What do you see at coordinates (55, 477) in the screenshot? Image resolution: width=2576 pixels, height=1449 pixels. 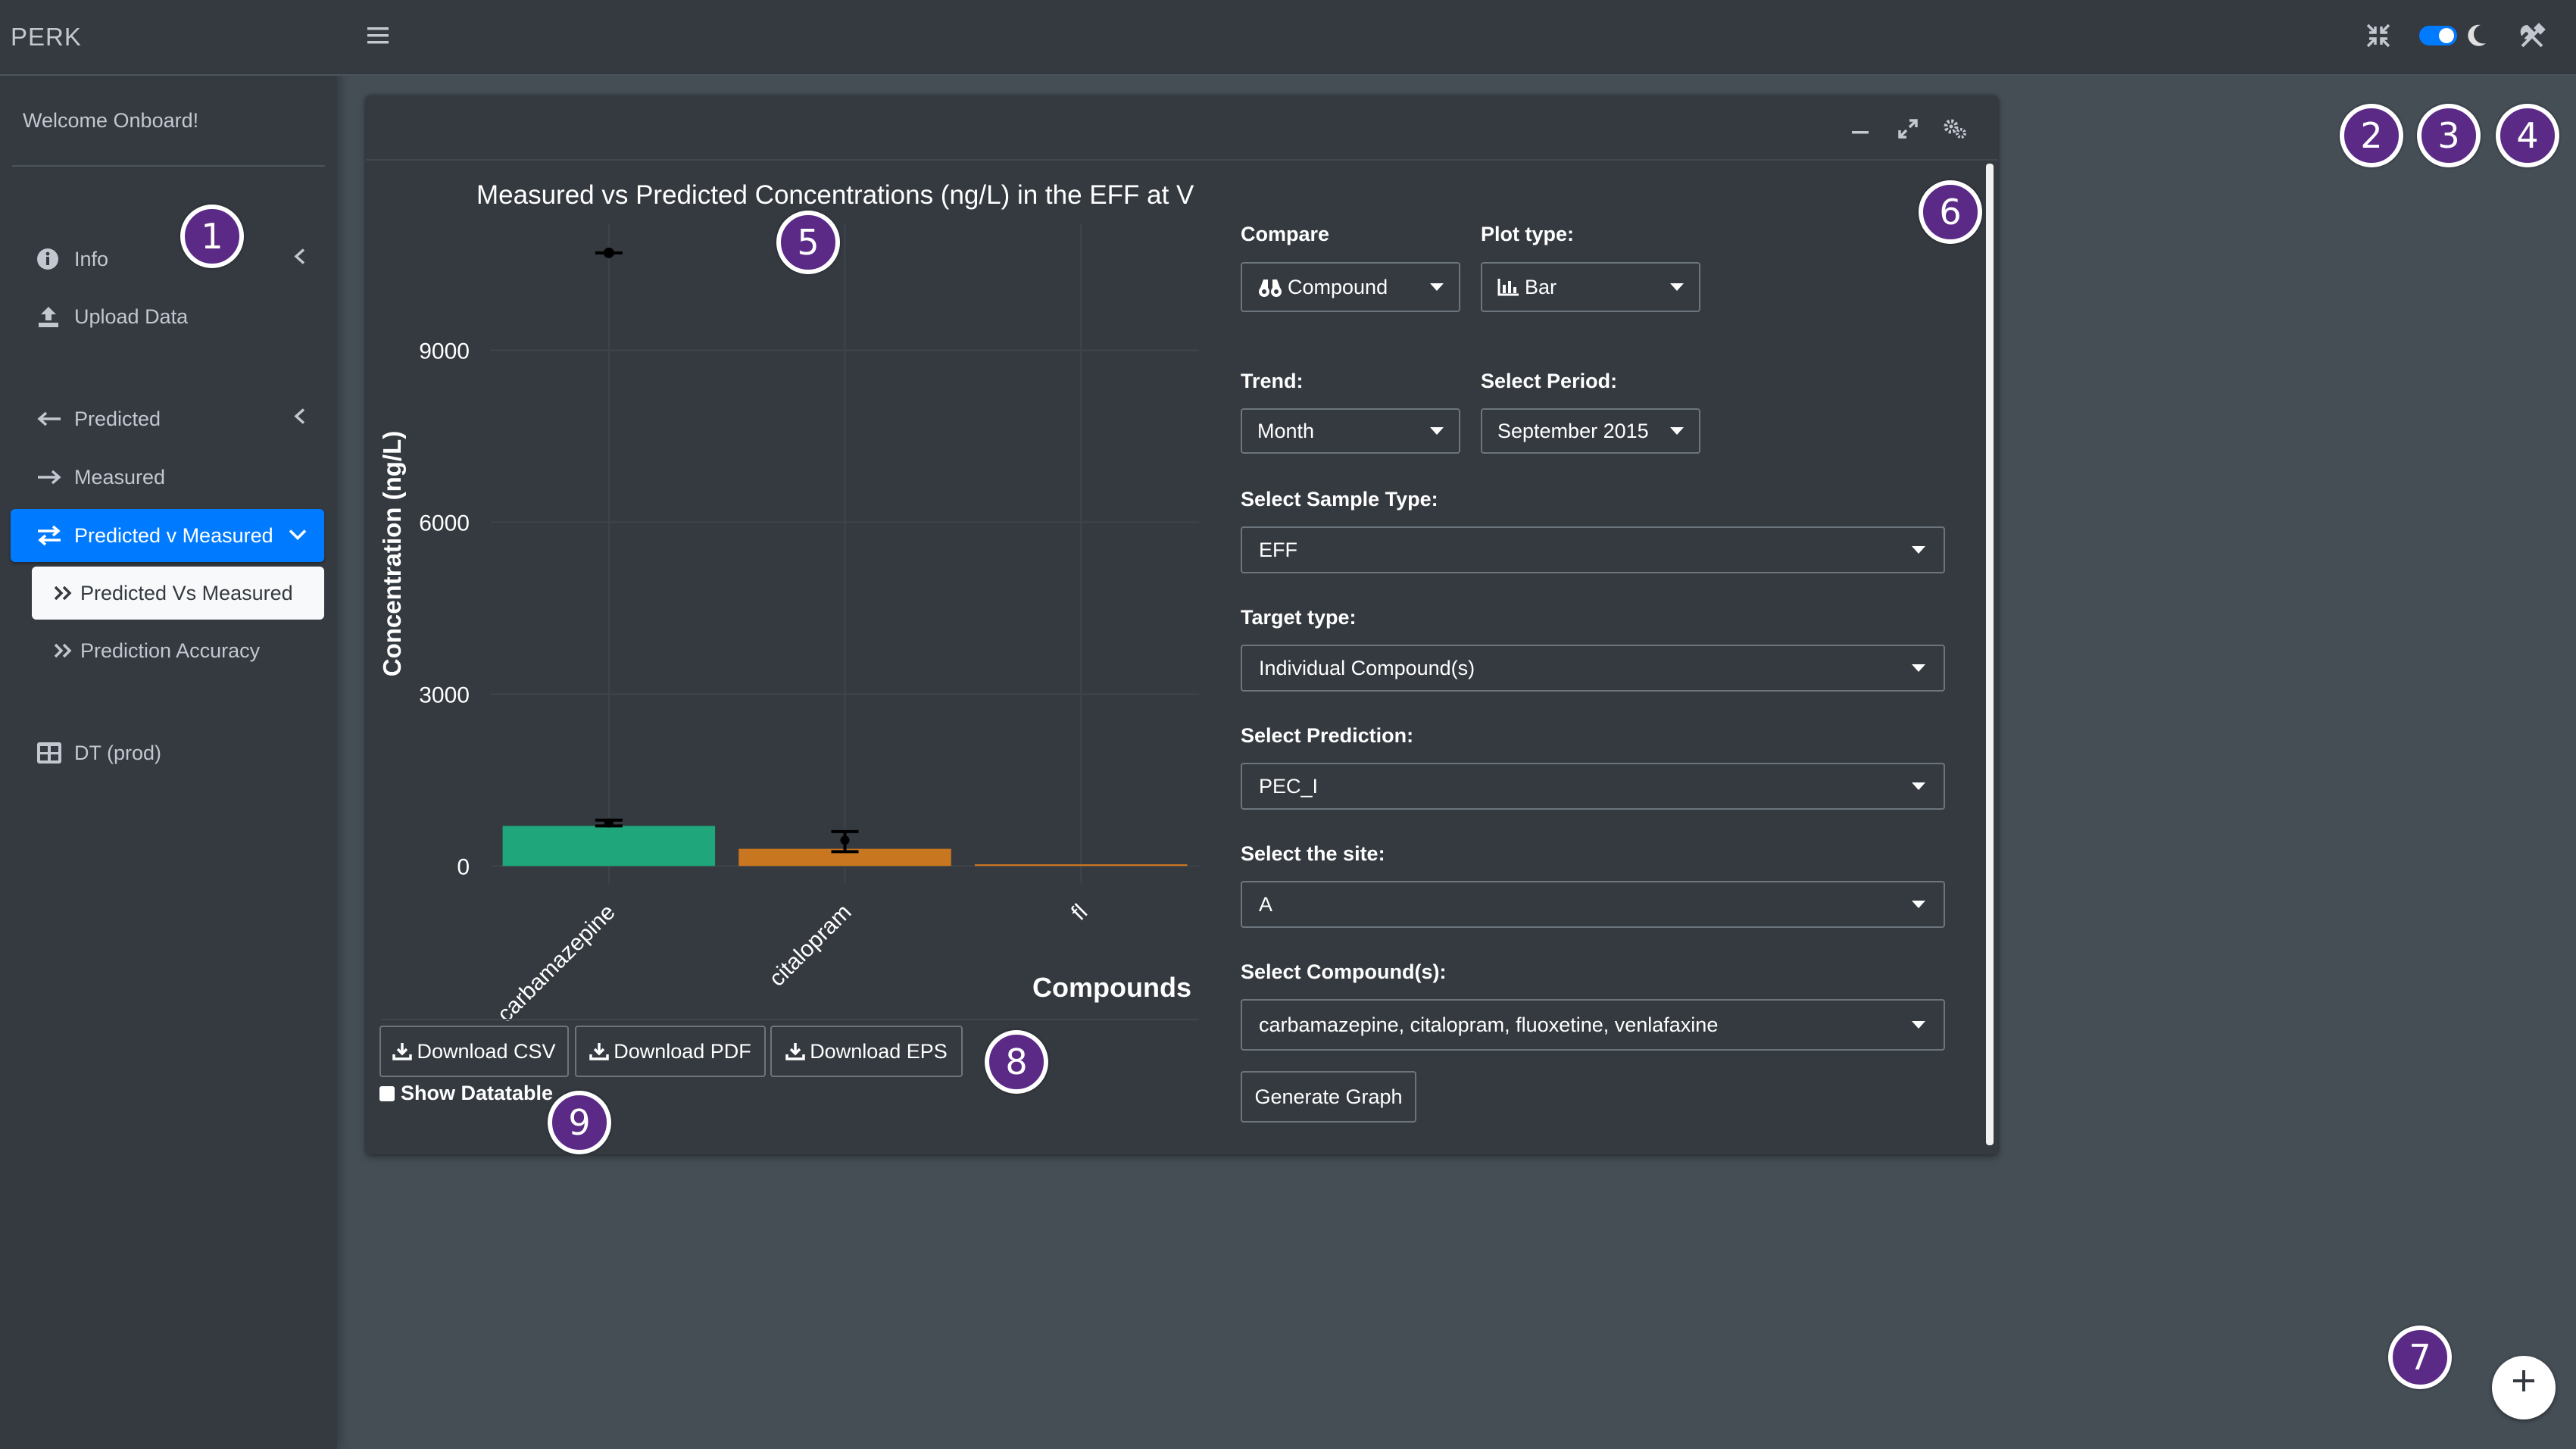 I see `arrow-right-icon` at bounding box center [55, 477].